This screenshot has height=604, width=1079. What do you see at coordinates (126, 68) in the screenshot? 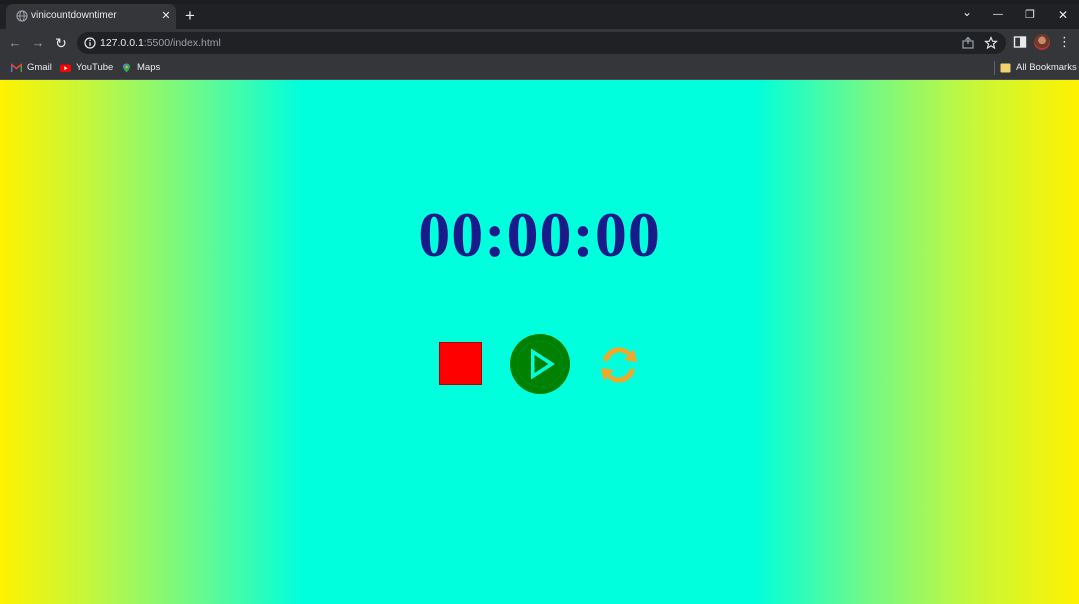
I see `maps-icon` at bounding box center [126, 68].